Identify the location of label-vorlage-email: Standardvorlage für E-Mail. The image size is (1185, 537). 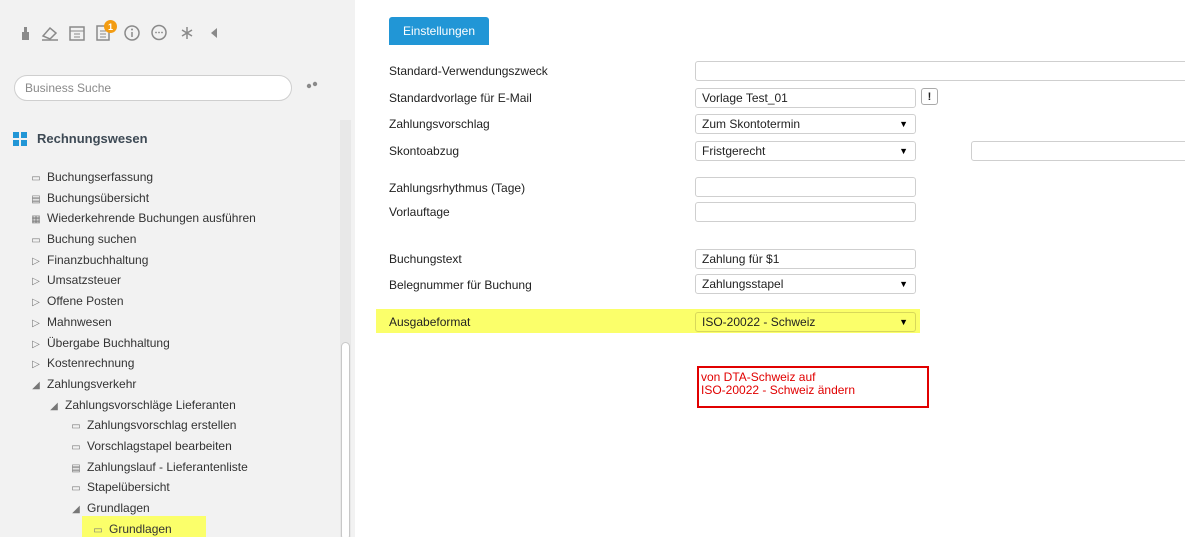
(460, 98).